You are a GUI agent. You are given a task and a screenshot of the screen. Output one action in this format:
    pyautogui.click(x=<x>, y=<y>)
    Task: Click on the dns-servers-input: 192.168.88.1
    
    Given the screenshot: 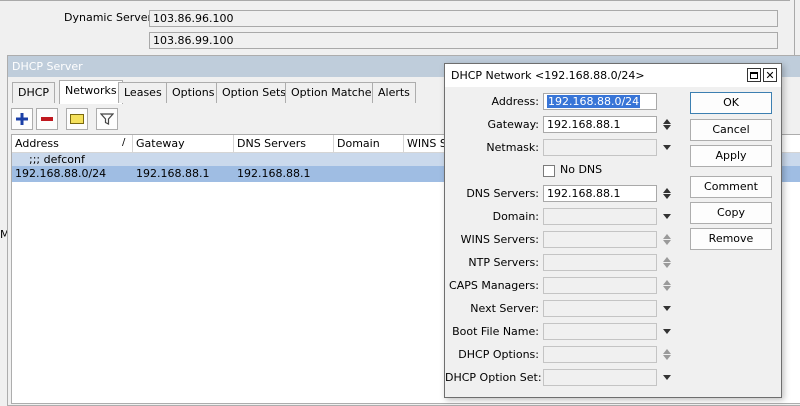 What is the action you would take?
    pyautogui.click(x=600, y=193)
    